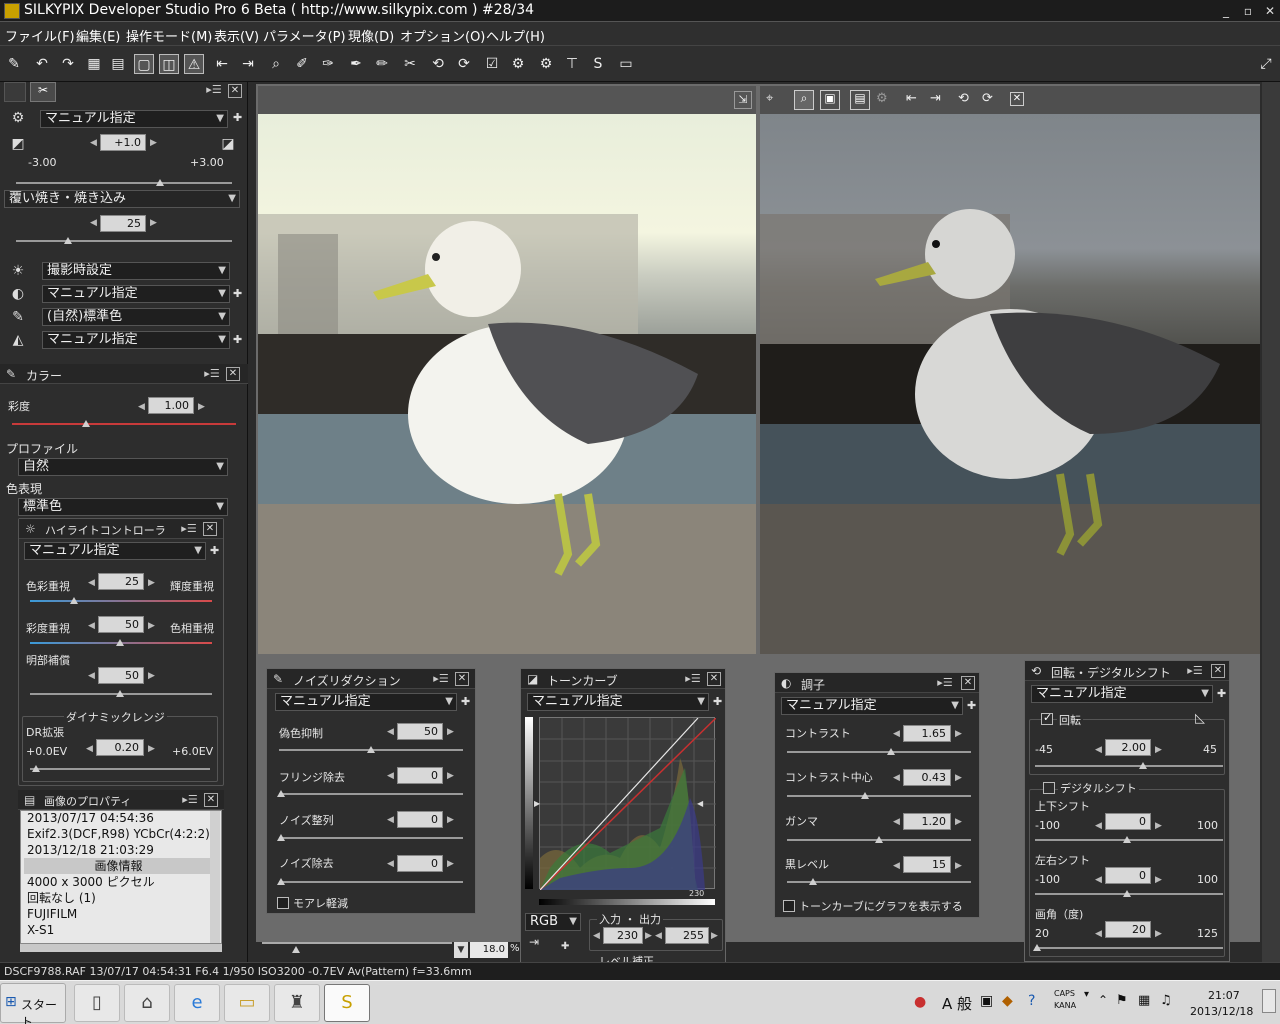 This screenshot has height=1024, width=1280. Describe the element at coordinates (789, 906) in the screenshot. I see `show-graph-checkbox` at that location.